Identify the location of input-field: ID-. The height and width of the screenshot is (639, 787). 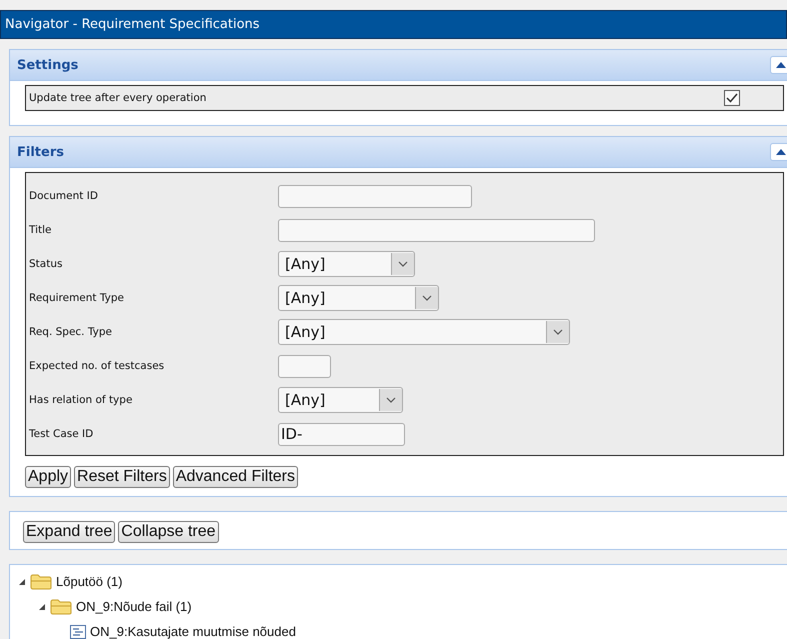
(341, 434).